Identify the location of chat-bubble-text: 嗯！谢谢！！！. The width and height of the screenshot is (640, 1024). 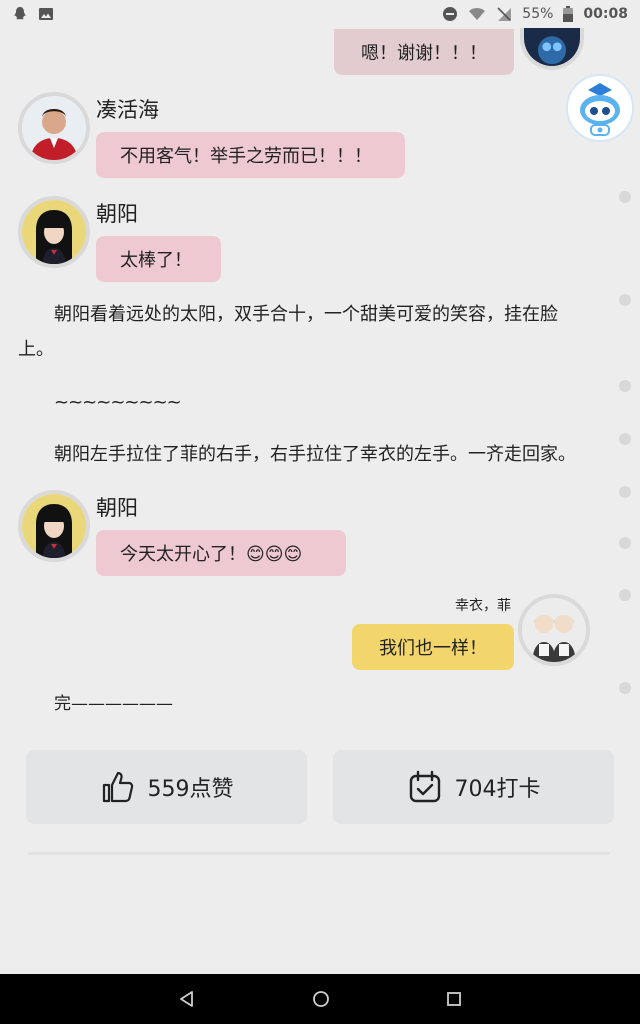
(424, 53).